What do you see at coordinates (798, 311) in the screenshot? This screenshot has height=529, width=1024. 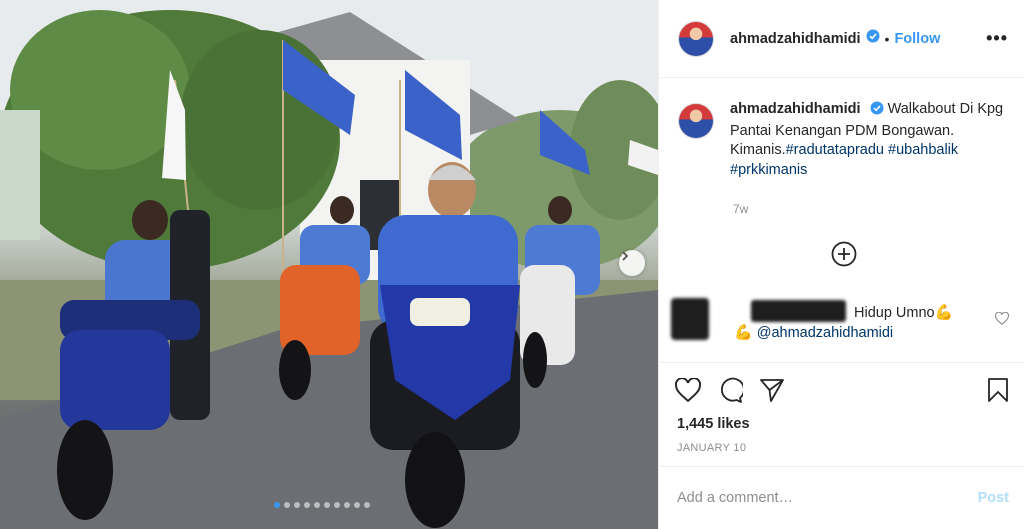 I see `redacted-username` at bounding box center [798, 311].